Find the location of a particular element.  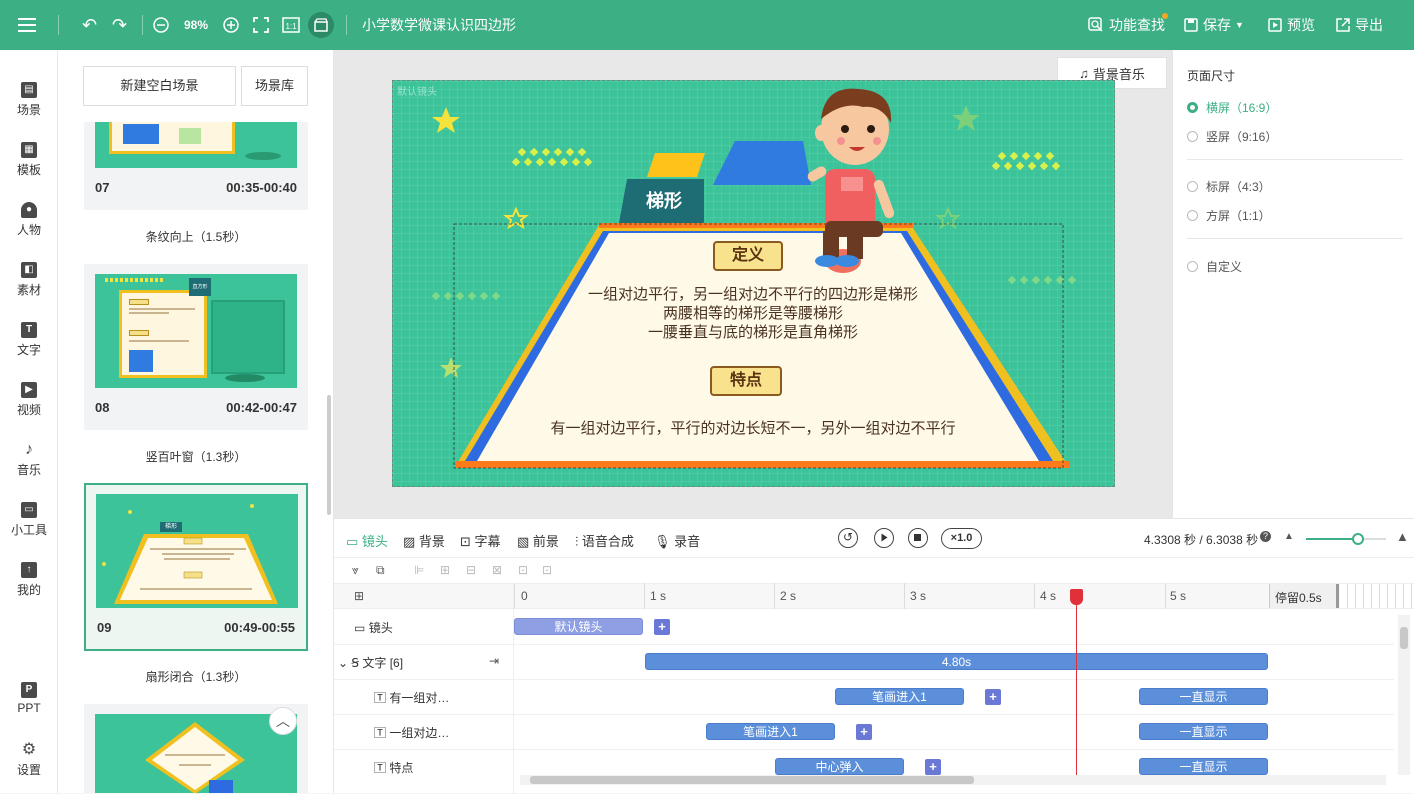

new-blank-scene-button: 新建空白场景 is located at coordinates (159, 86).